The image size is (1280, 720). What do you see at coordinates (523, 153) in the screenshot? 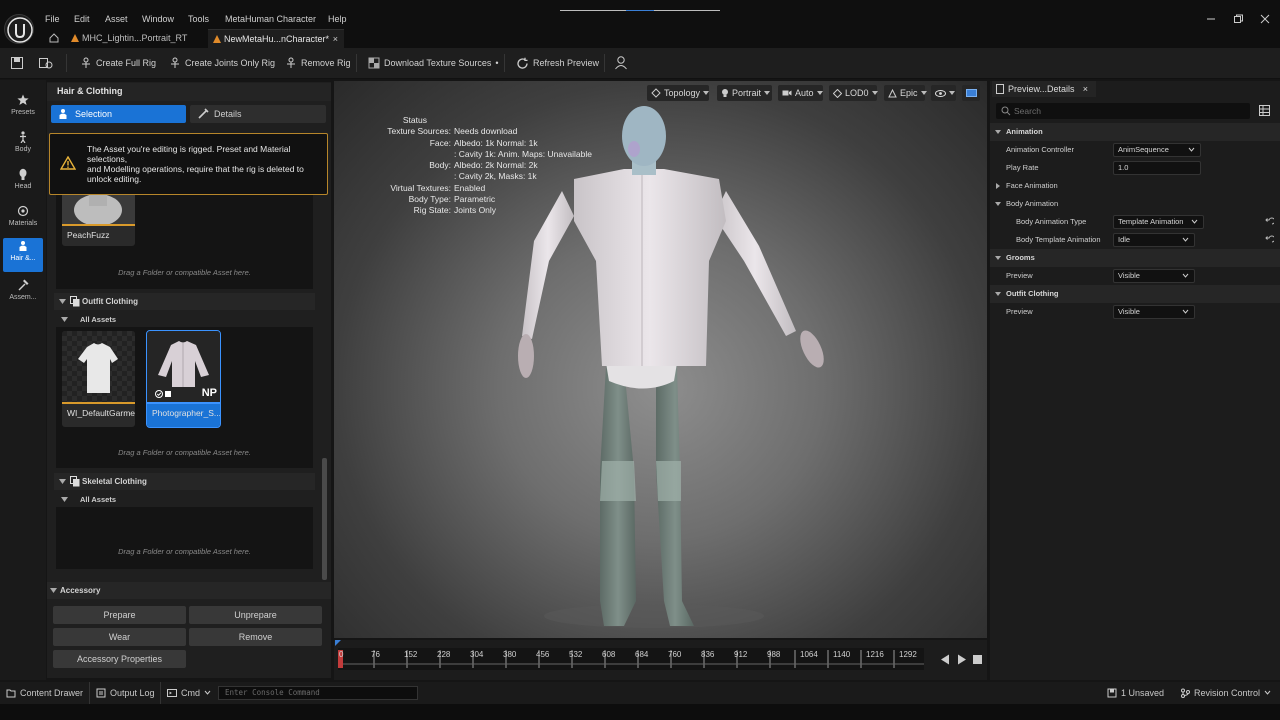
I see `status-value: : Cavity 1k: Anim. Maps: Unavailable` at bounding box center [523, 153].